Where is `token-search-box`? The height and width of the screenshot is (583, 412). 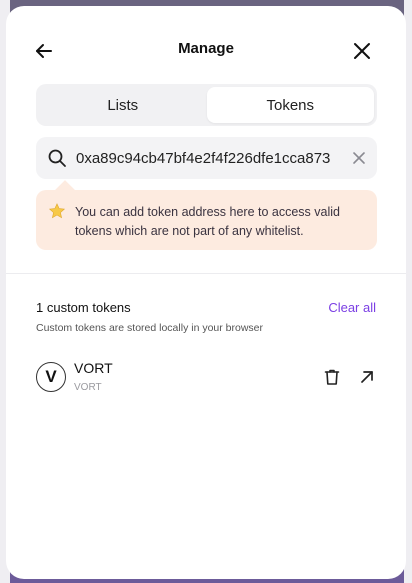
token-search-box is located at coordinates (206, 158).